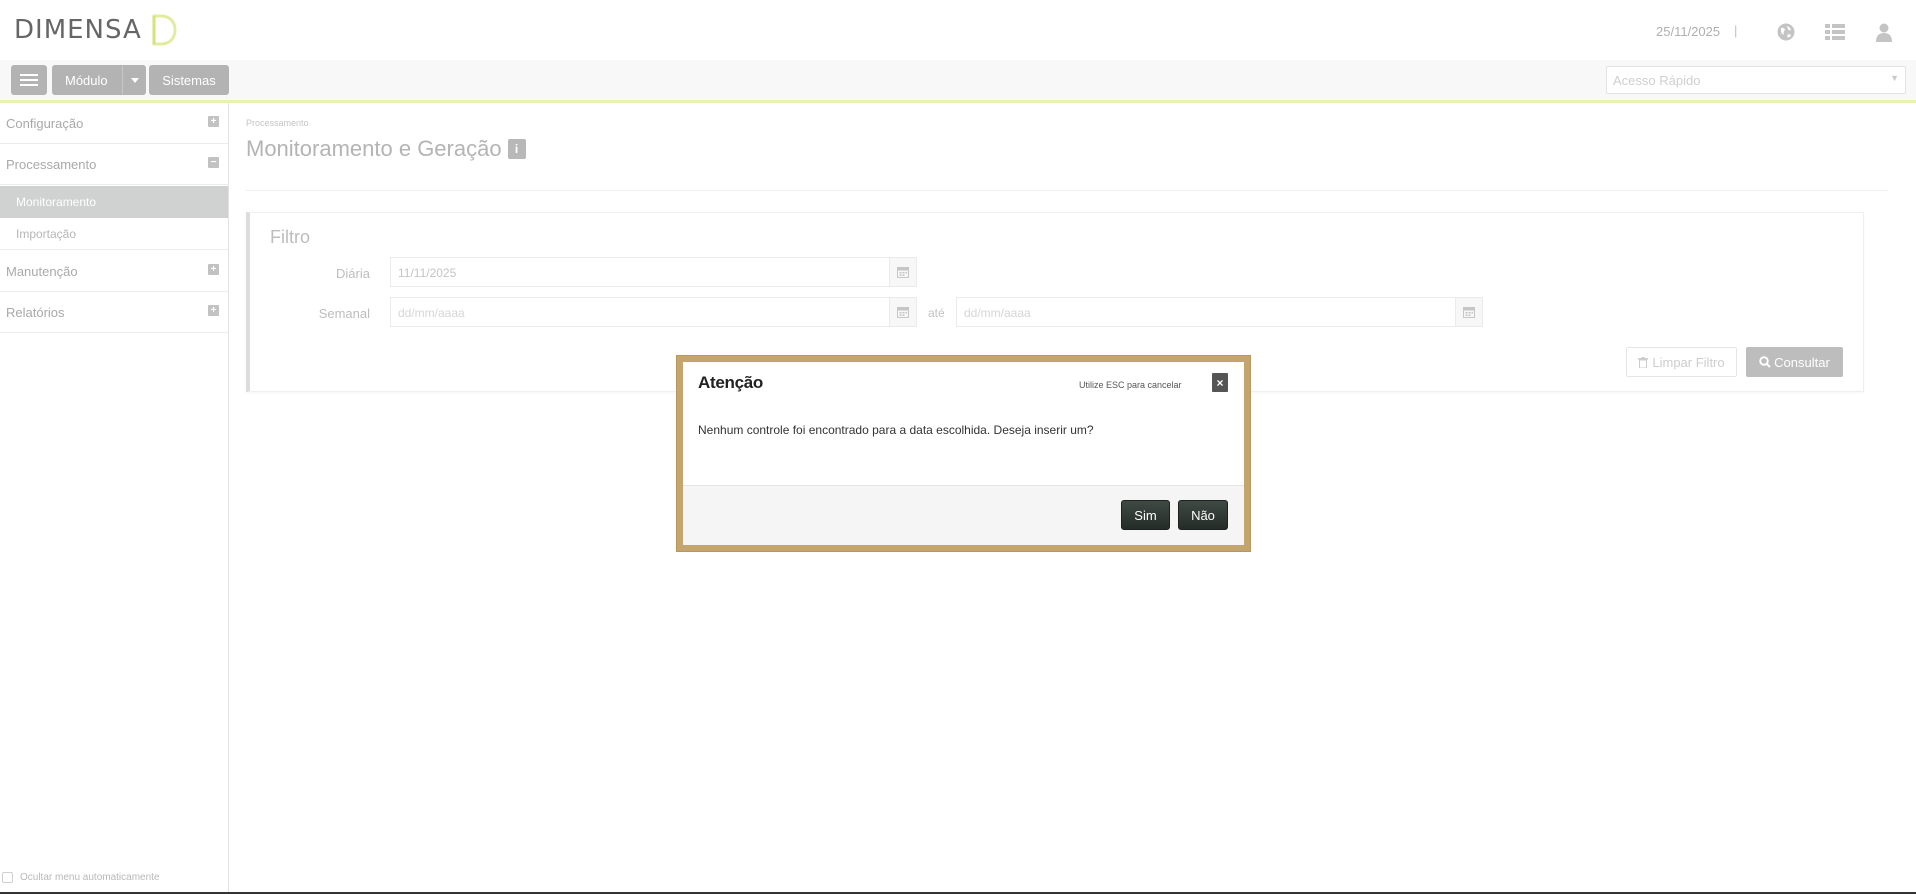  What do you see at coordinates (1643, 362) in the screenshot?
I see `trash-icon` at bounding box center [1643, 362].